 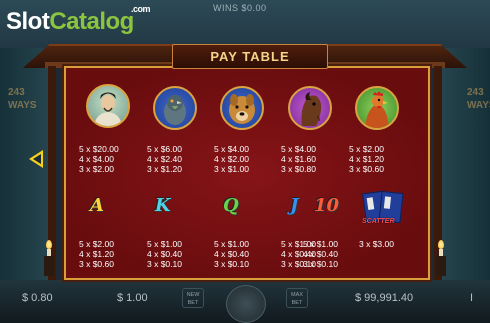 What do you see at coordinates (310, 108) in the screenshot?
I see `horse-icon` at bounding box center [310, 108].